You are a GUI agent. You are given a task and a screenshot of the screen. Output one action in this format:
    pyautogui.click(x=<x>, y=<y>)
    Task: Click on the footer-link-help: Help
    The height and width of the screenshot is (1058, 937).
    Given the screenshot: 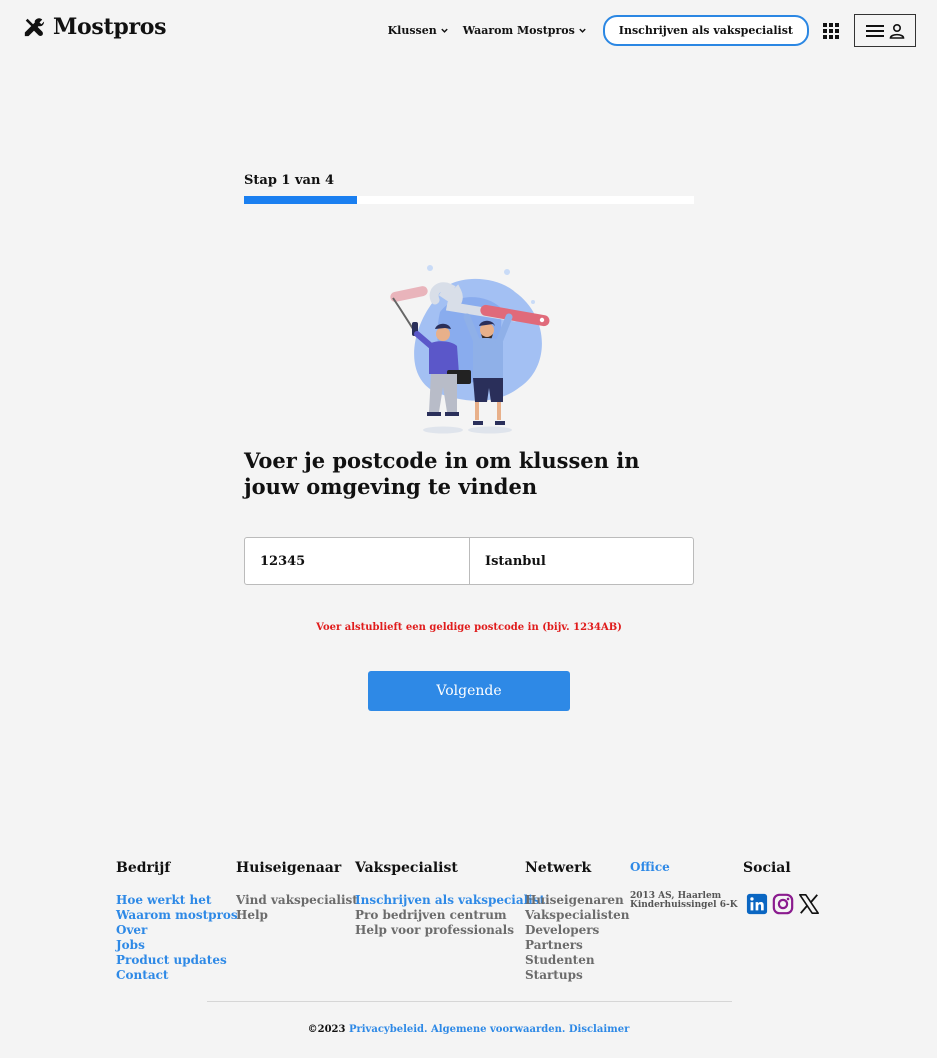 What is the action you would take?
    pyautogui.click(x=297, y=915)
    